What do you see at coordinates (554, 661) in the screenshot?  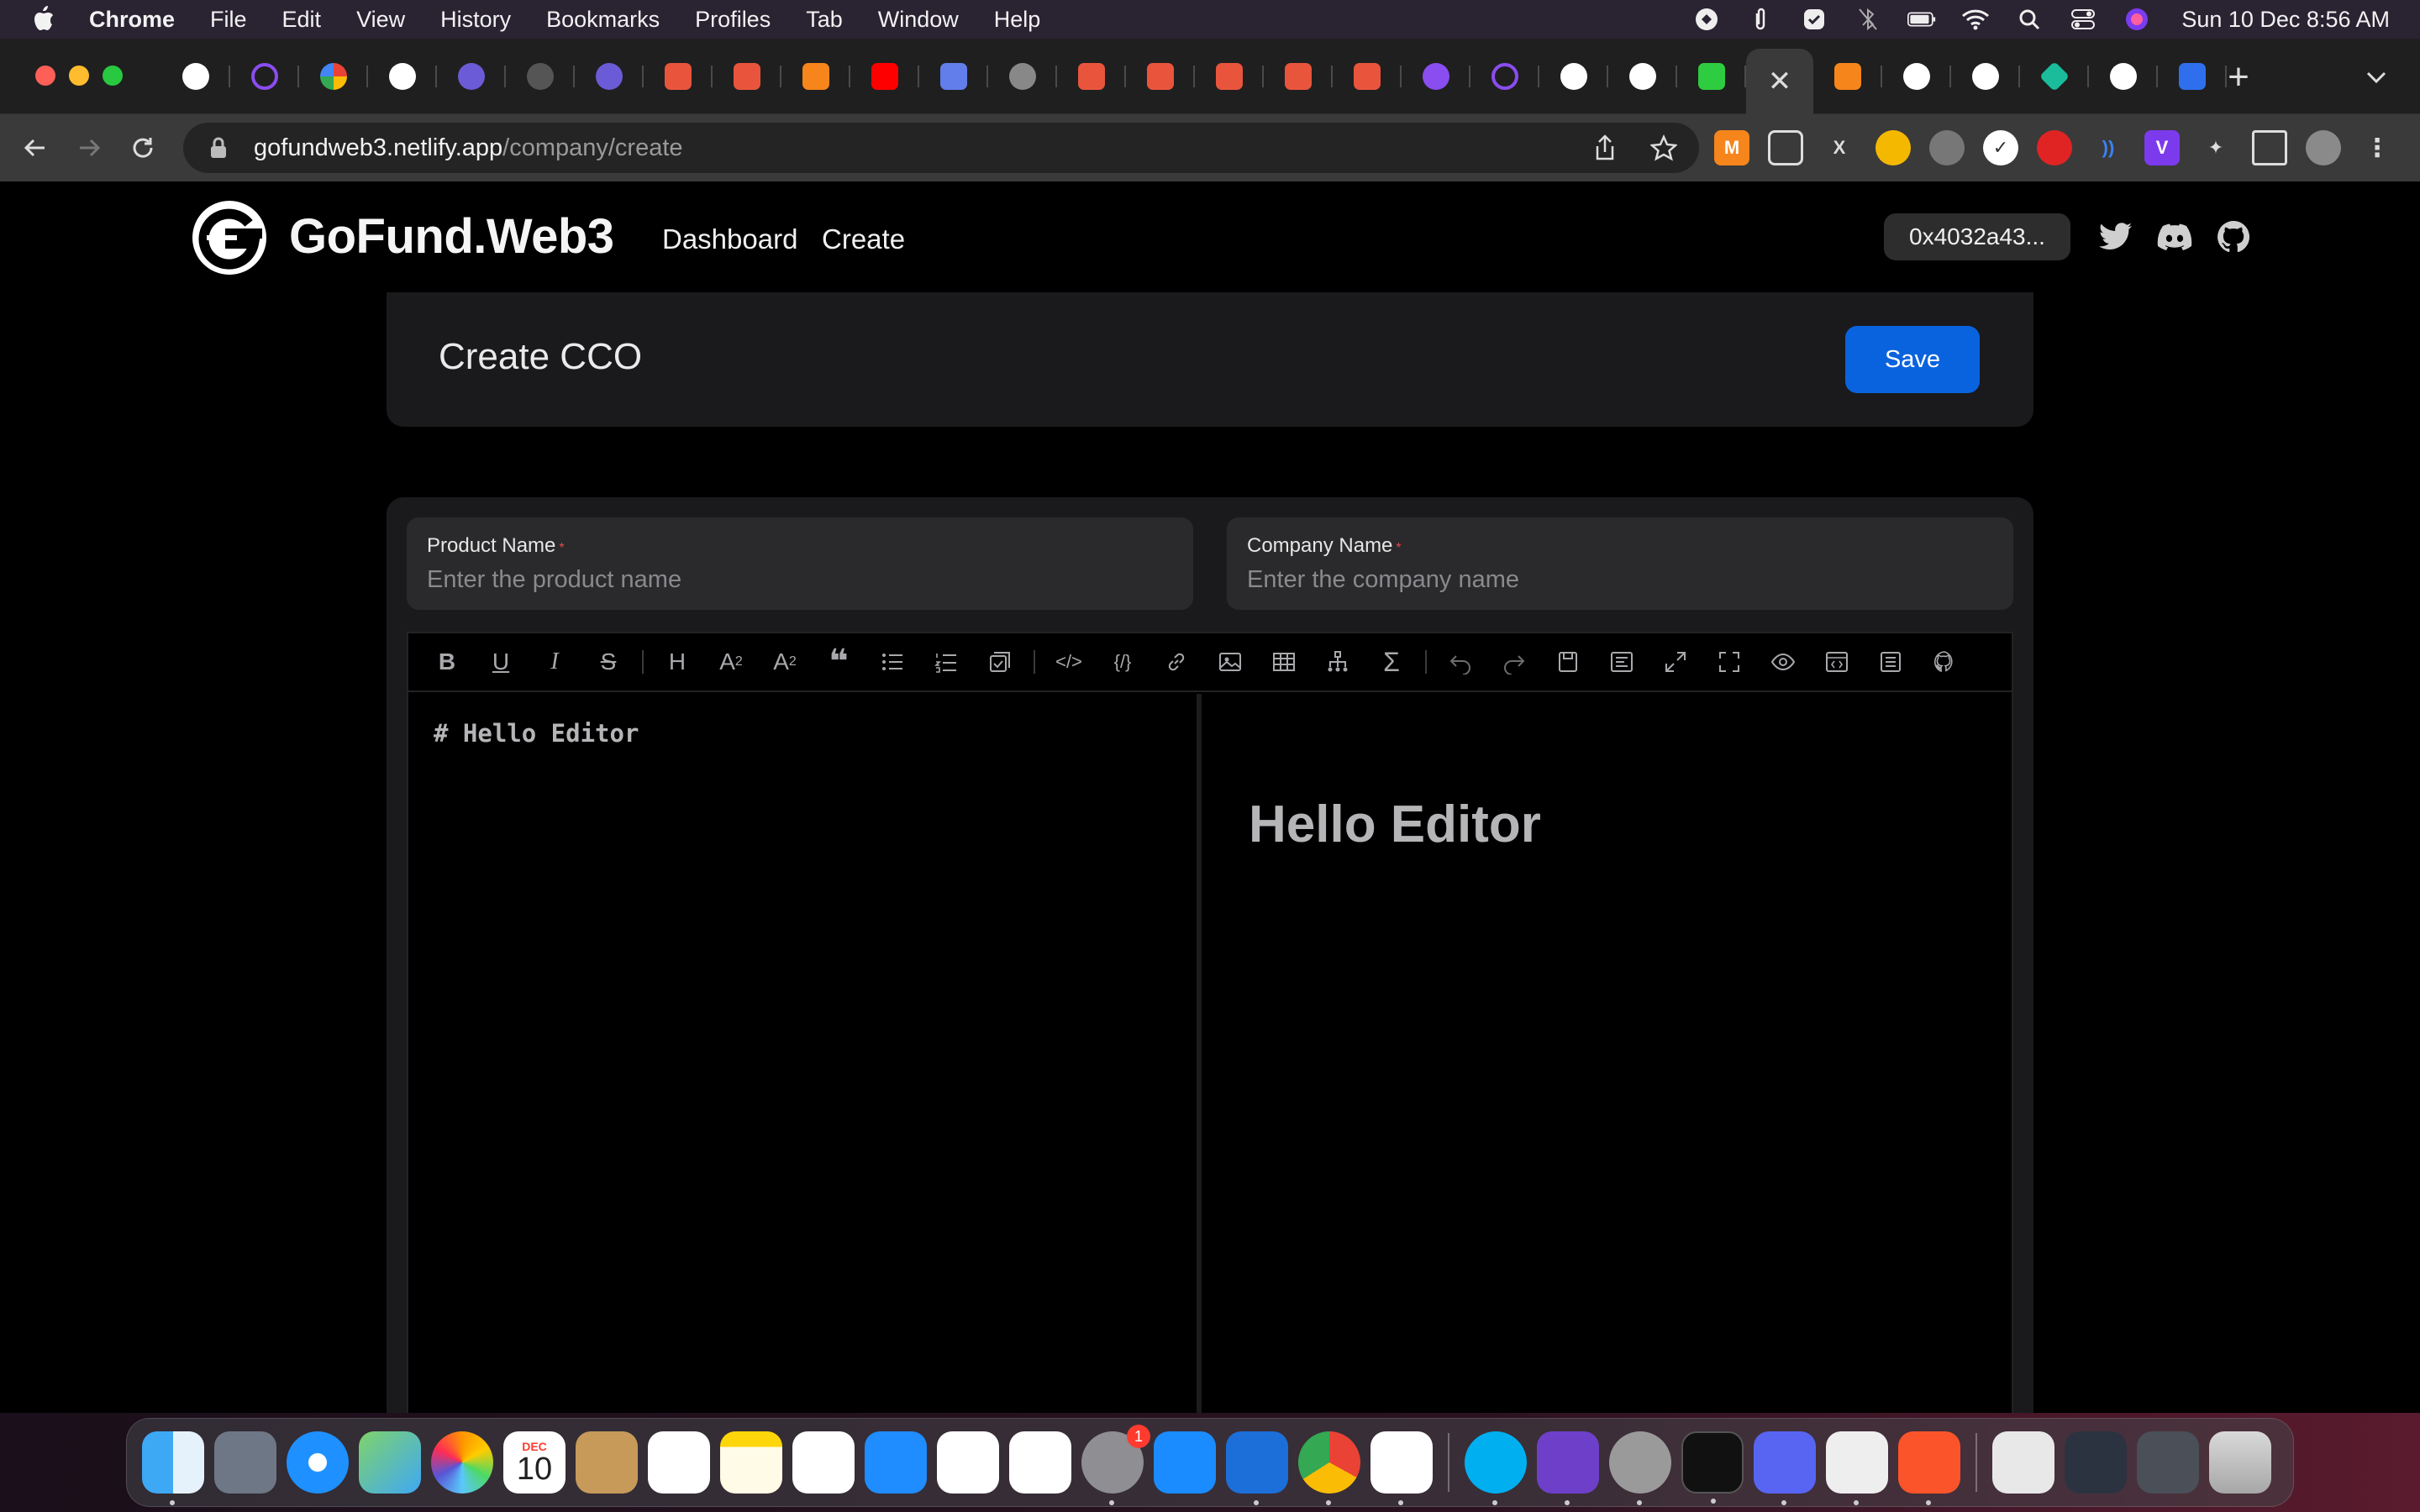 I see `italic-icon: I` at bounding box center [554, 661].